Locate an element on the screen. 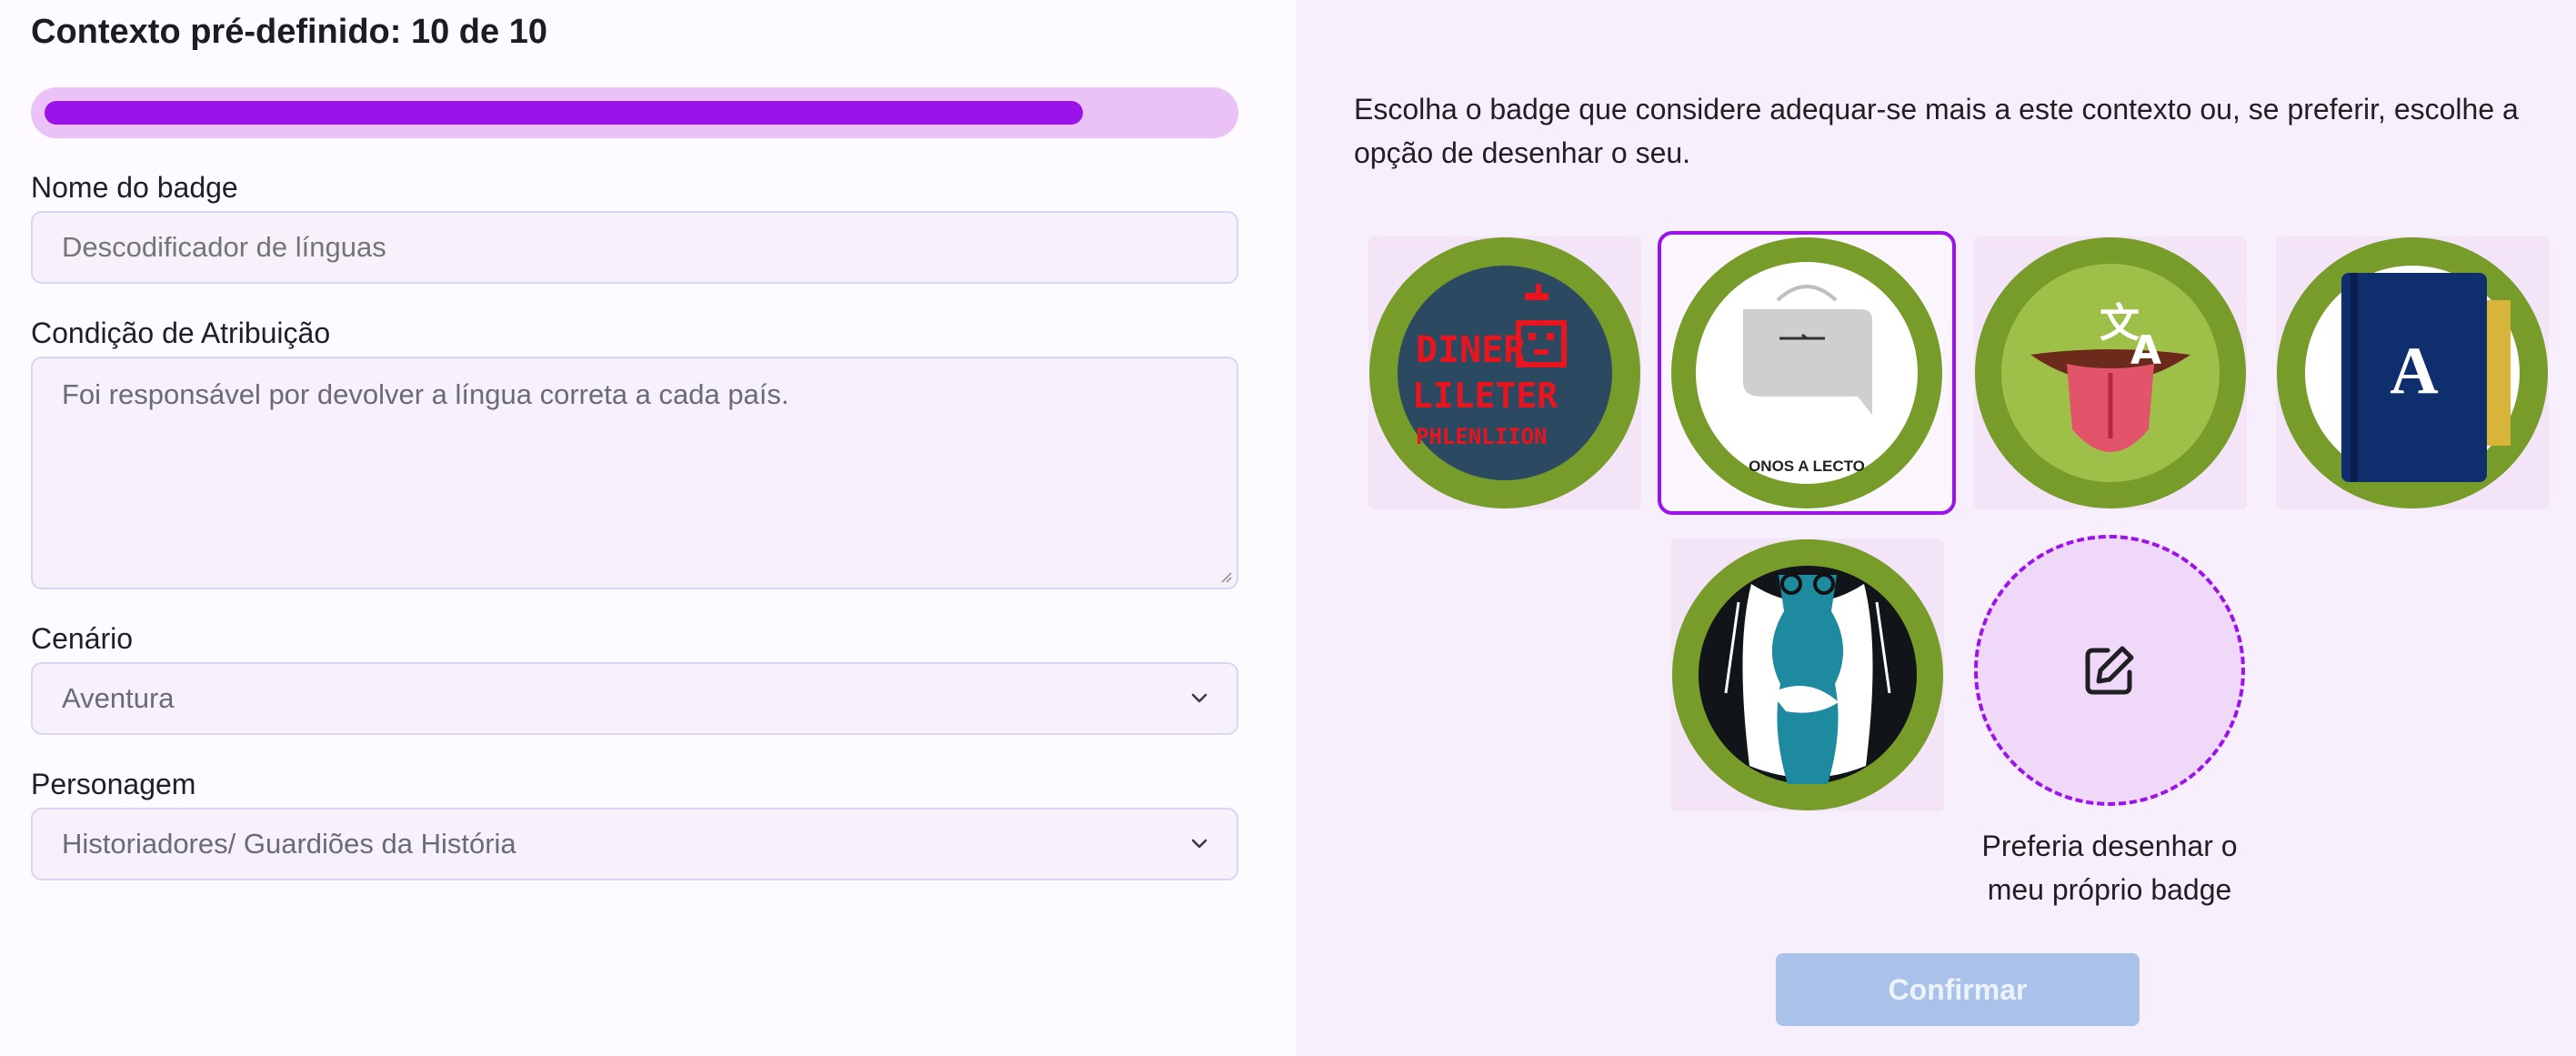  badge-name-label: Nome do badge is located at coordinates (134, 187).